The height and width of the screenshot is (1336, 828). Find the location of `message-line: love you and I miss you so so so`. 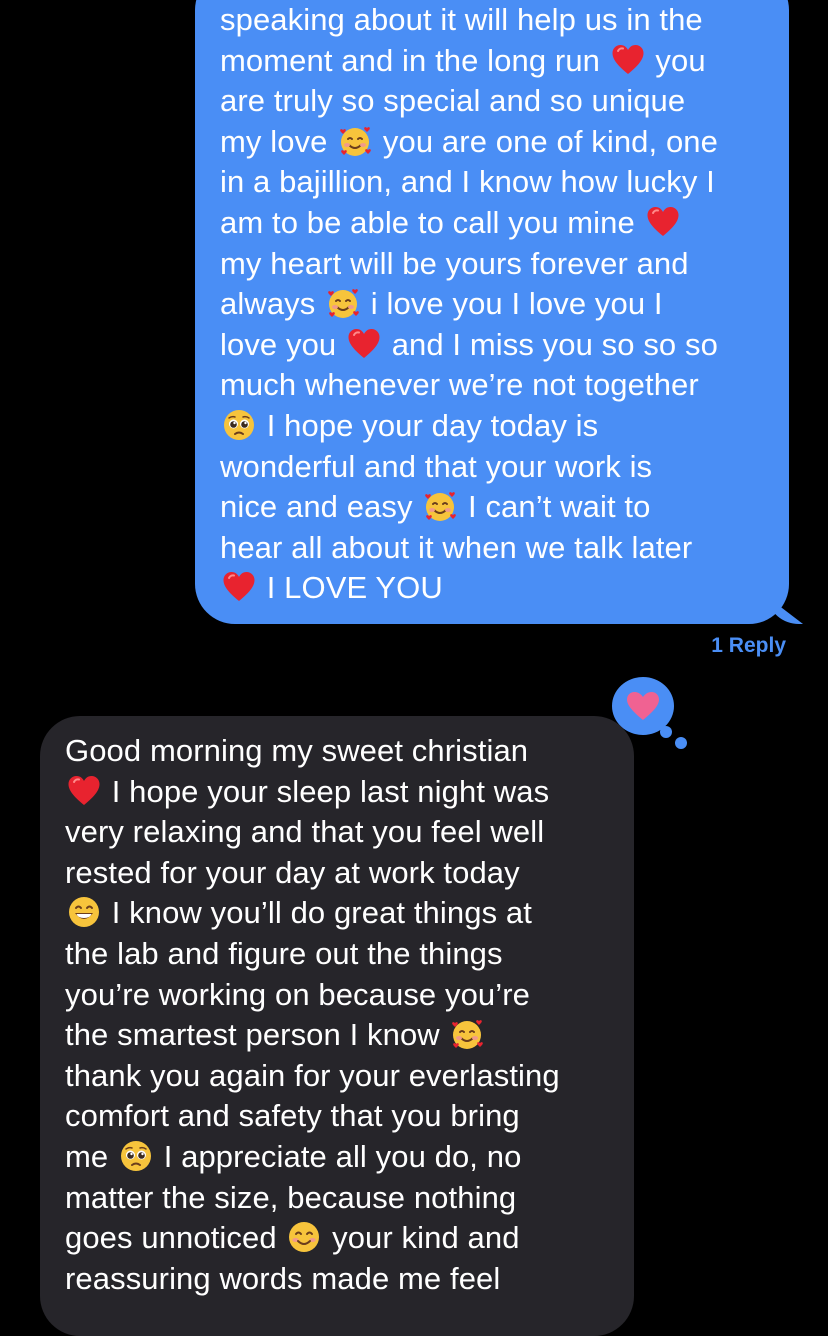

message-line: love you and I miss you so so so is located at coordinates (499, 345).